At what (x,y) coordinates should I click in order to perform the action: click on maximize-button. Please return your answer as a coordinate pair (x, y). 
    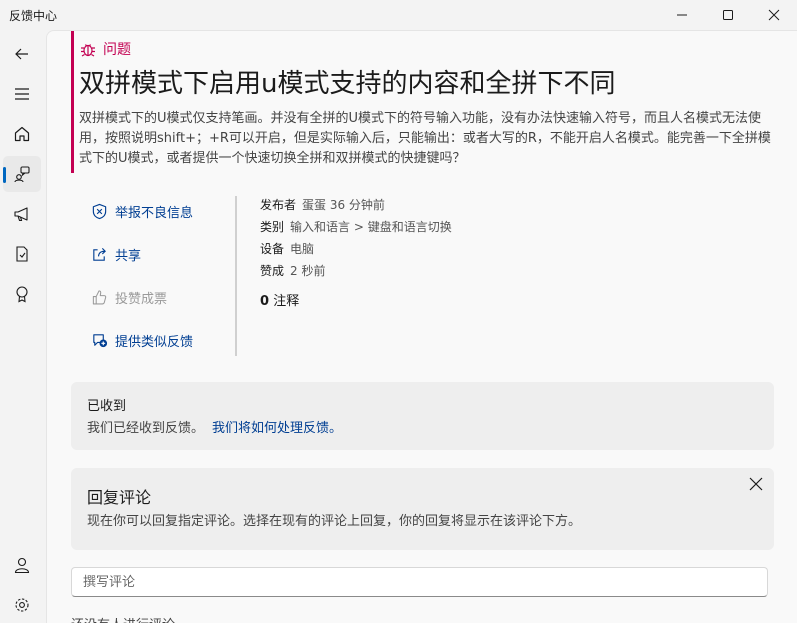
    Looking at the image, I should click on (728, 15).